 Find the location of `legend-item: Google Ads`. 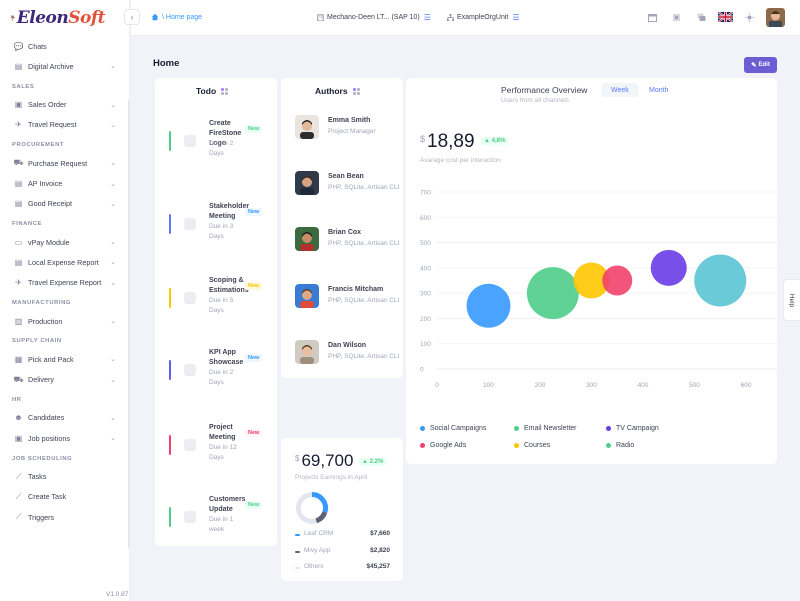

legend-item: Google Ads is located at coordinates (443, 445).